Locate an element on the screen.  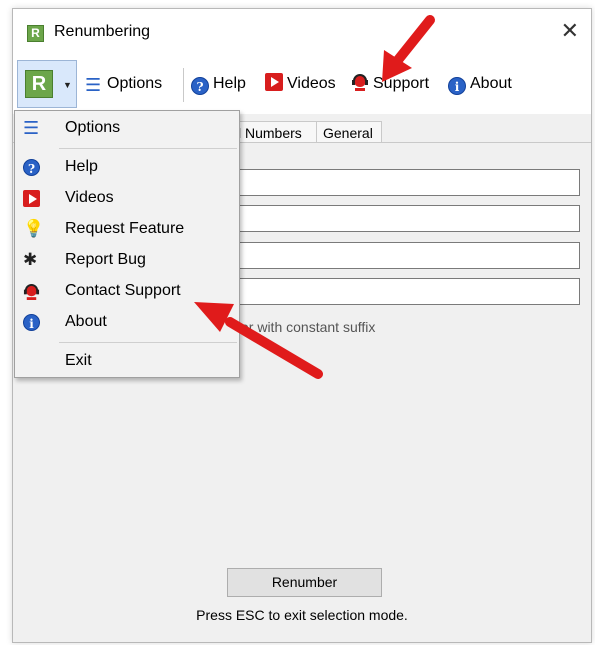
menu-item-label: Request Feature is located at coordinates (125, 228).